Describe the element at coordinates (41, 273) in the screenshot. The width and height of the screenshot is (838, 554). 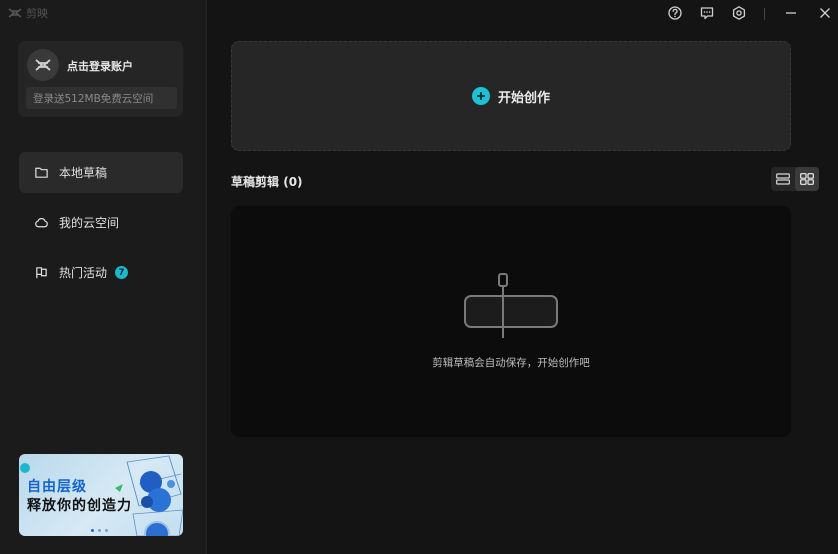
I see `flag-icon` at that location.